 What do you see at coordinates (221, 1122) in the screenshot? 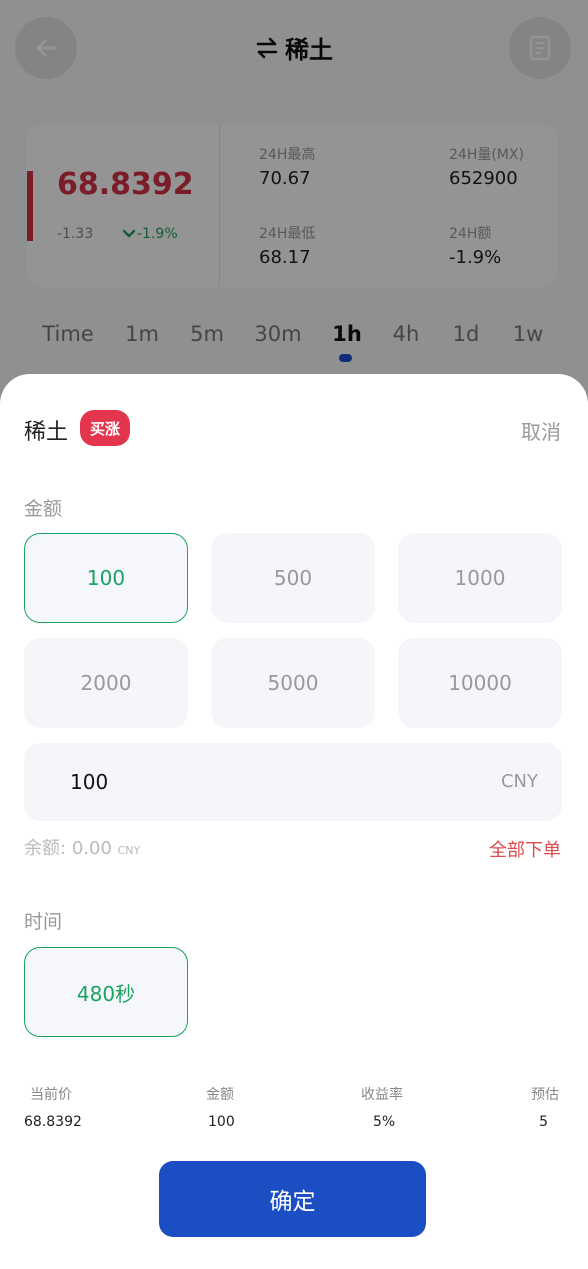
I see `summary-value: 100` at bounding box center [221, 1122].